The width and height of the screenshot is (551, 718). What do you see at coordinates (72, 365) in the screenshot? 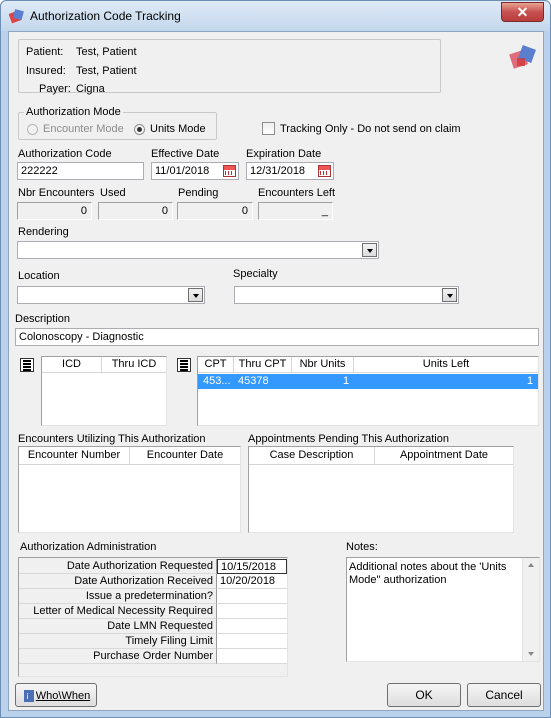
I see `icd-column-header: ICD` at bounding box center [72, 365].